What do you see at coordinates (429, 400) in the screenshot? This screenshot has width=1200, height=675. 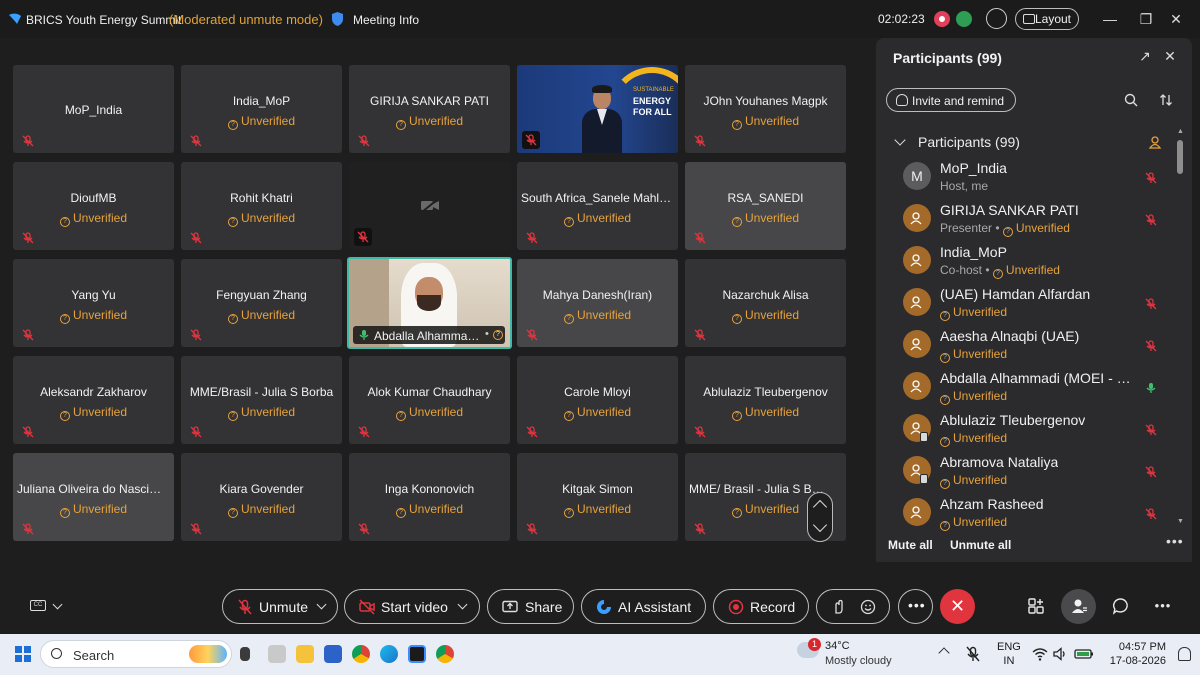 I see `video-tile: Alok Kumar Chaudhary ? Unverified` at bounding box center [429, 400].